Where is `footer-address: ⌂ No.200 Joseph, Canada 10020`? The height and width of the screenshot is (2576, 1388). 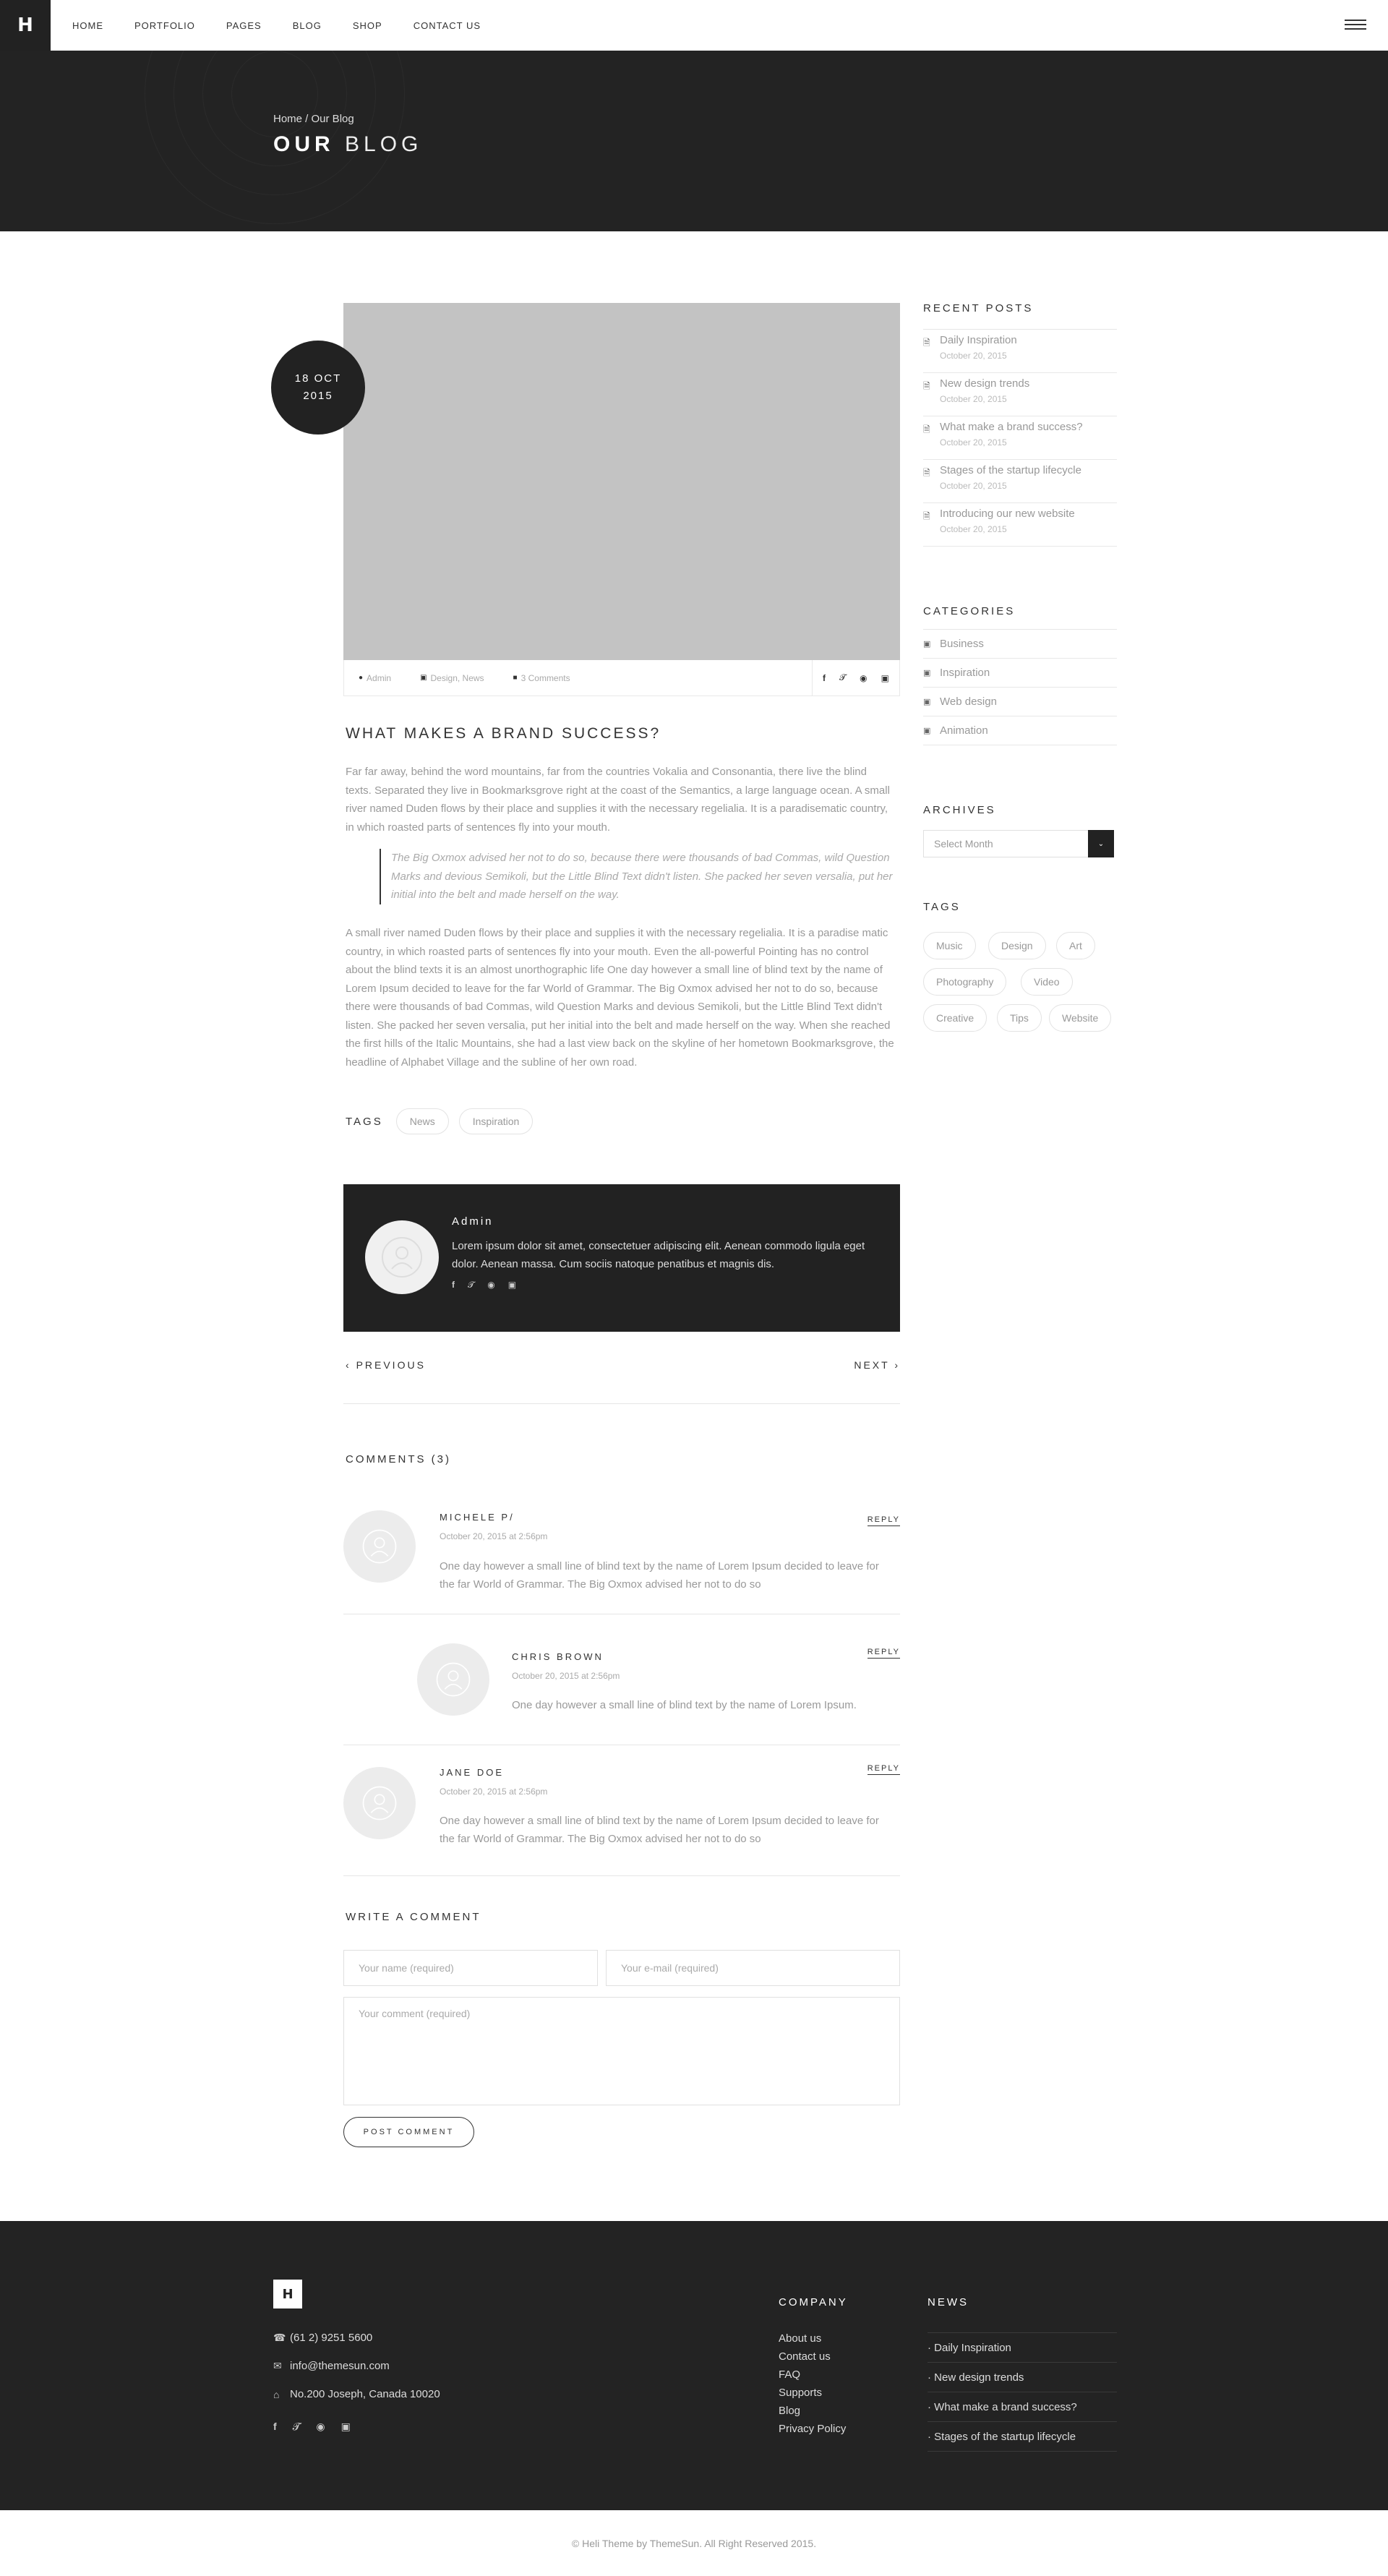 footer-address: ⌂ No.200 Joseph, Canada 10020 is located at coordinates (356, 2394).